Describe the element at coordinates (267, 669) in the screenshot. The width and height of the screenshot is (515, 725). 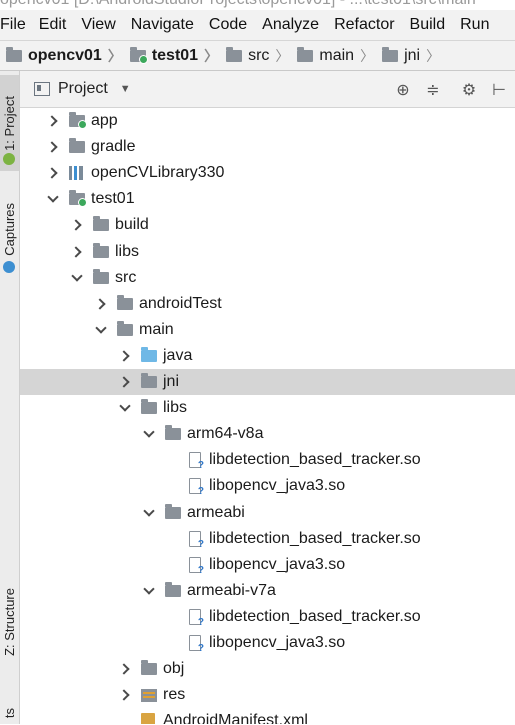
I see `tree-item: obj` at that location.